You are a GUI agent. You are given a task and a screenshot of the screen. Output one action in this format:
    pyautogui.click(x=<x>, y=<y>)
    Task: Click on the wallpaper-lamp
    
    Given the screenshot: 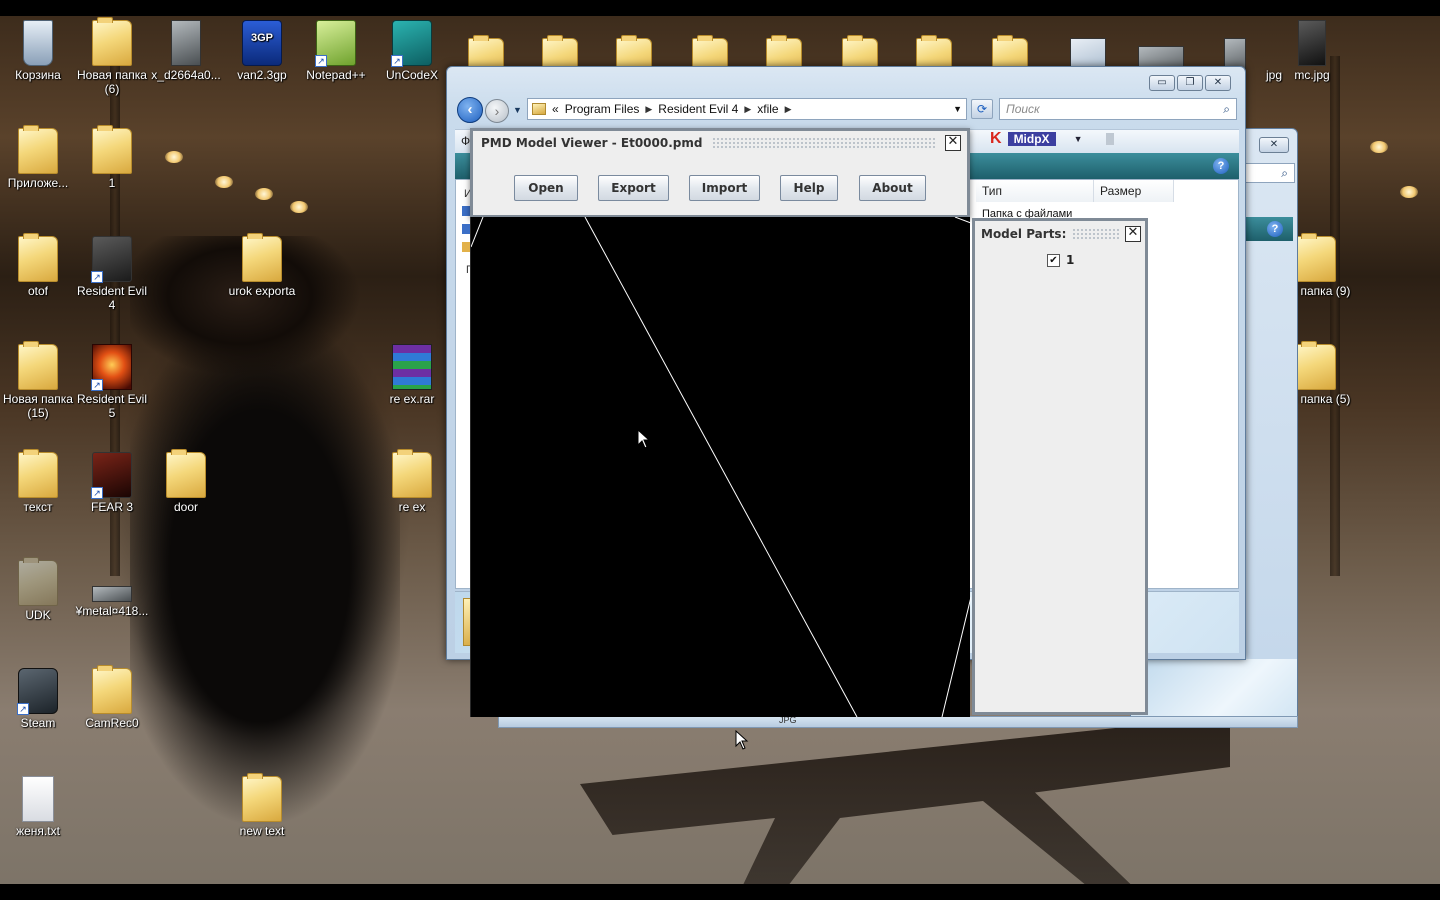 What is the action you would take?
    pyautogui.click(x=1409, y=192)
    